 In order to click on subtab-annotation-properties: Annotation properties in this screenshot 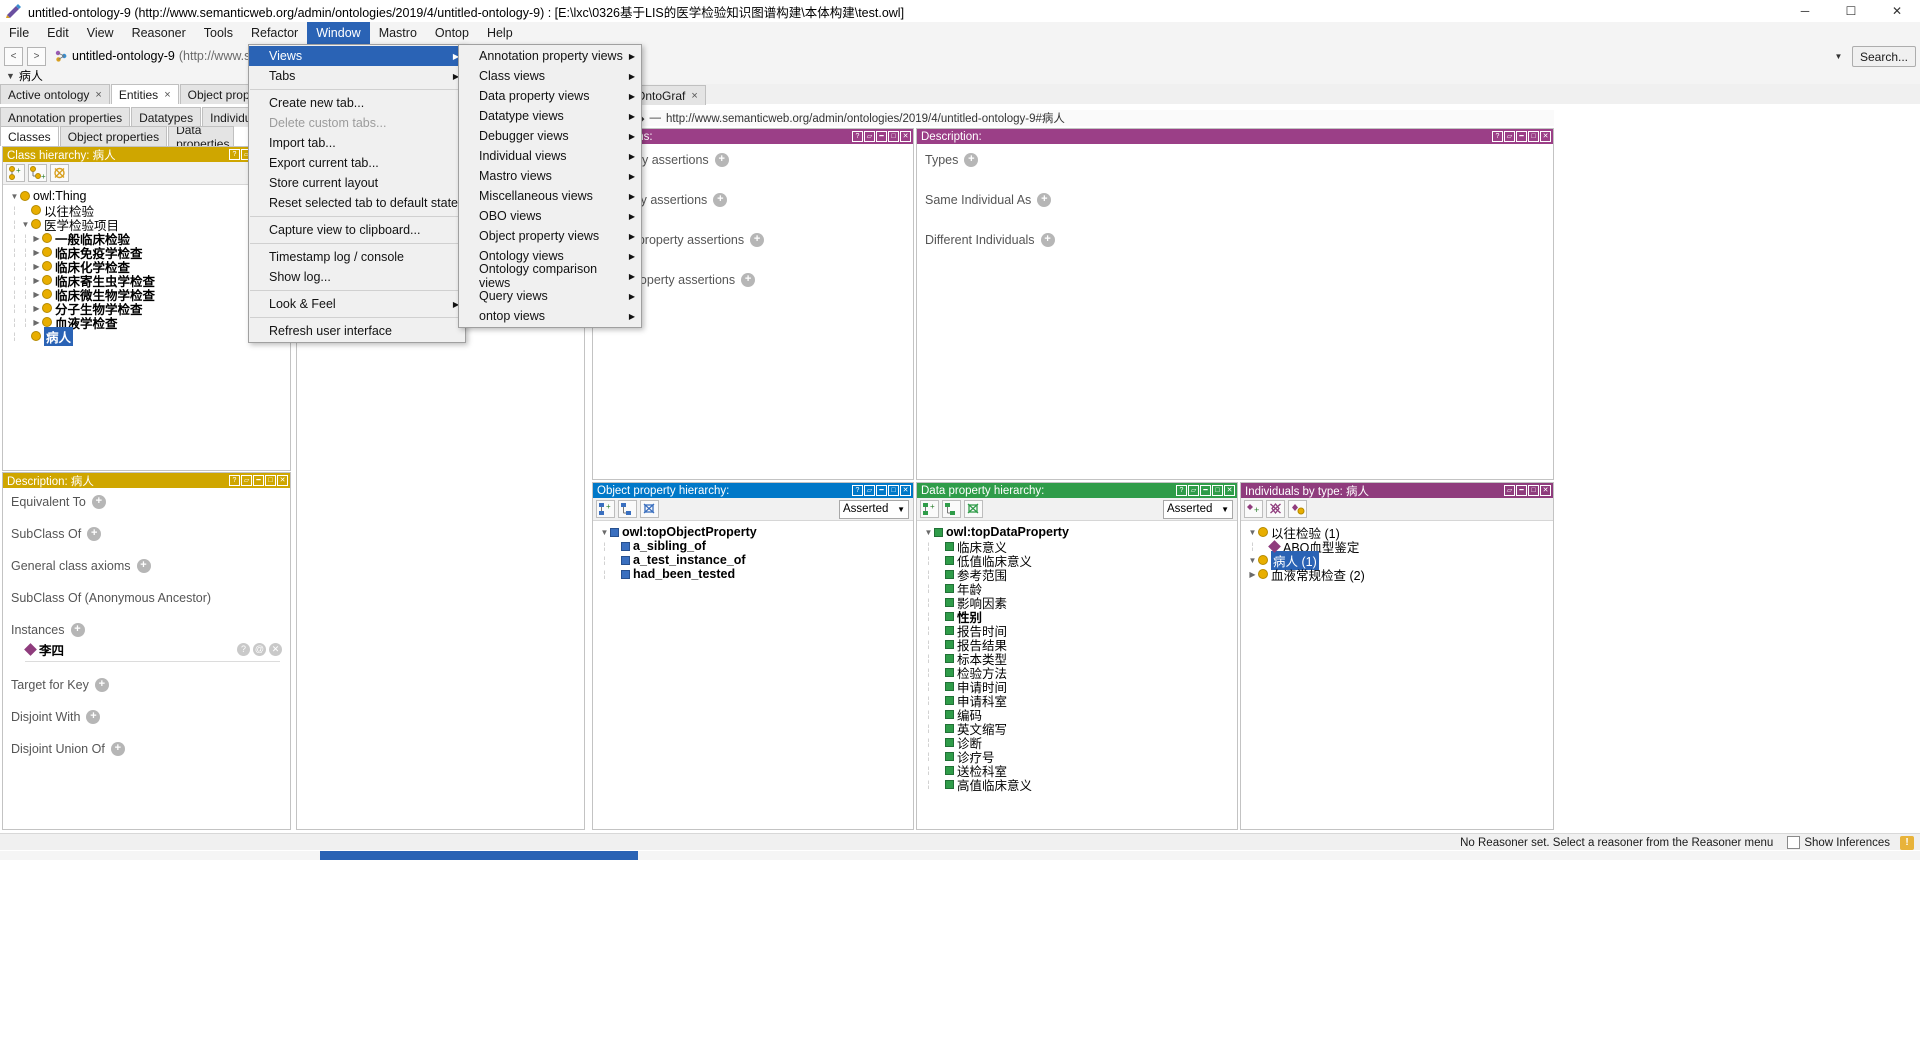, I will do `click(65, 117)`.